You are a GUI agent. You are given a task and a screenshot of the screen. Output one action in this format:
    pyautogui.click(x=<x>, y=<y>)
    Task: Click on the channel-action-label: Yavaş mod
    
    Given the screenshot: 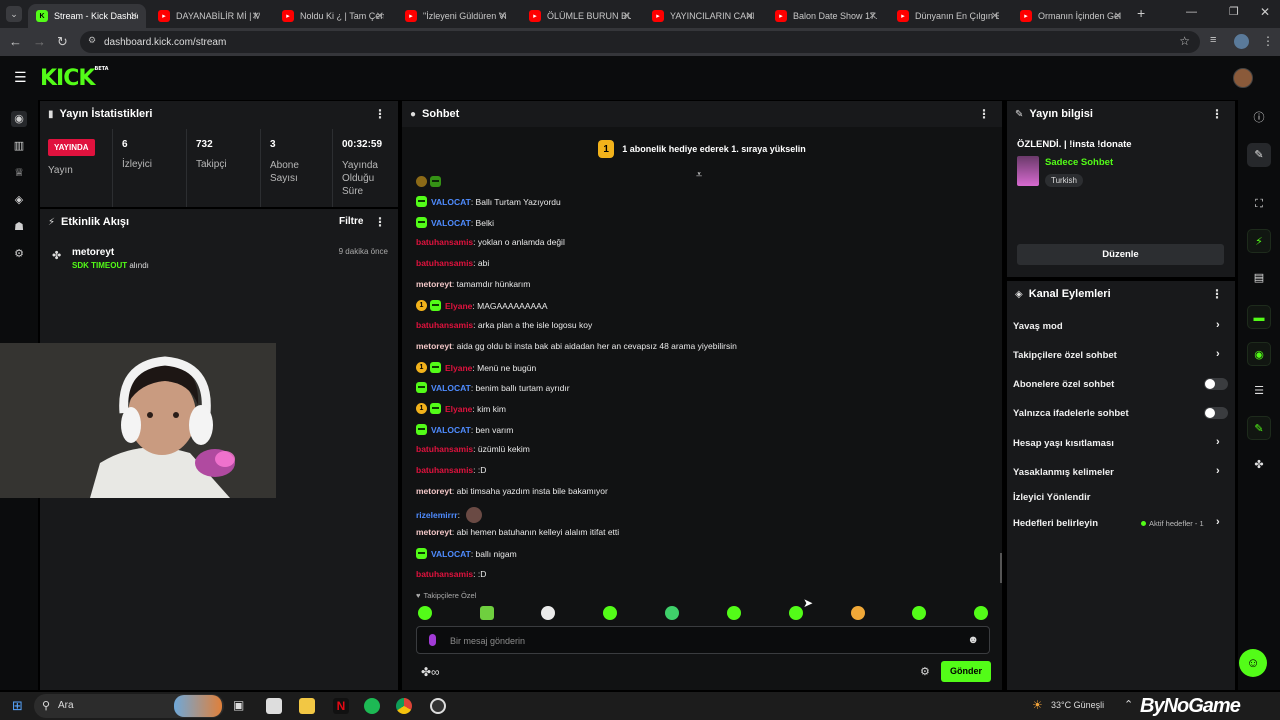 What is the action you would take?
    pyautogui.click(x=1038, y=326)
    